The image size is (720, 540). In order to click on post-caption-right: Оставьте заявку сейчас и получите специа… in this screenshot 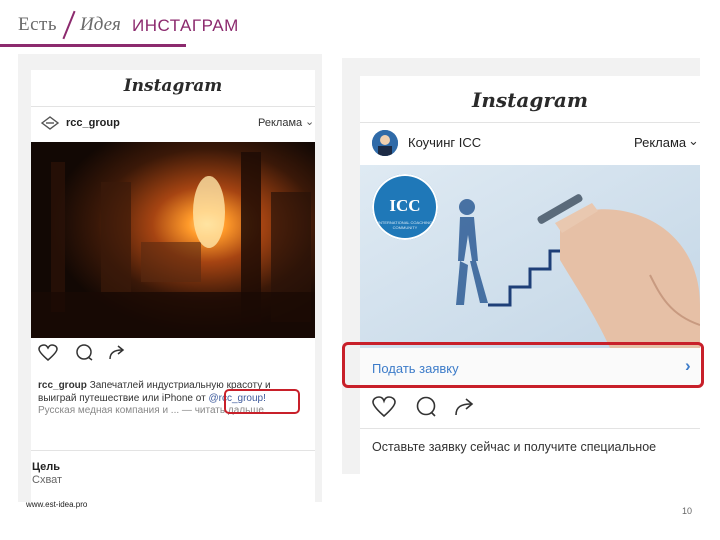, I will do `click(514, 447)`.